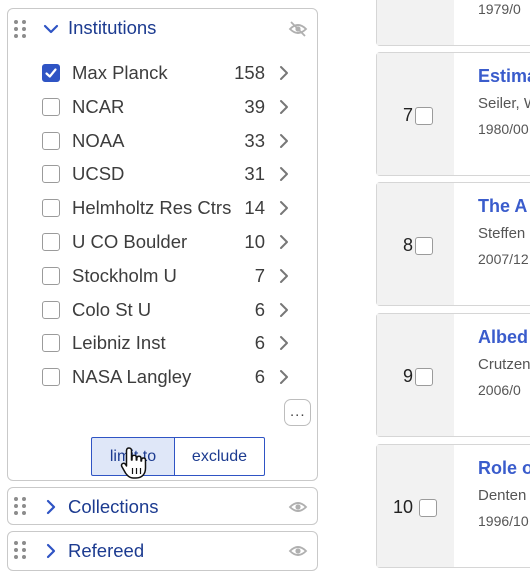 The image size is (530, 572). I want to click on result-authors: Denten, so click(502, 495).